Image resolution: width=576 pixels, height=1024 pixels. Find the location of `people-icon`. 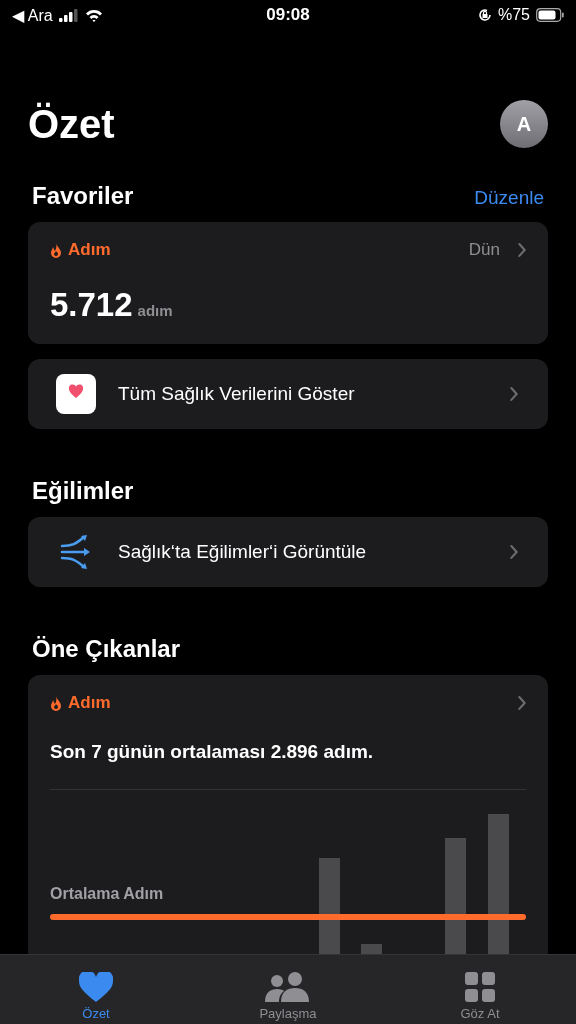

people-icon is located at coordinates (288, 987).